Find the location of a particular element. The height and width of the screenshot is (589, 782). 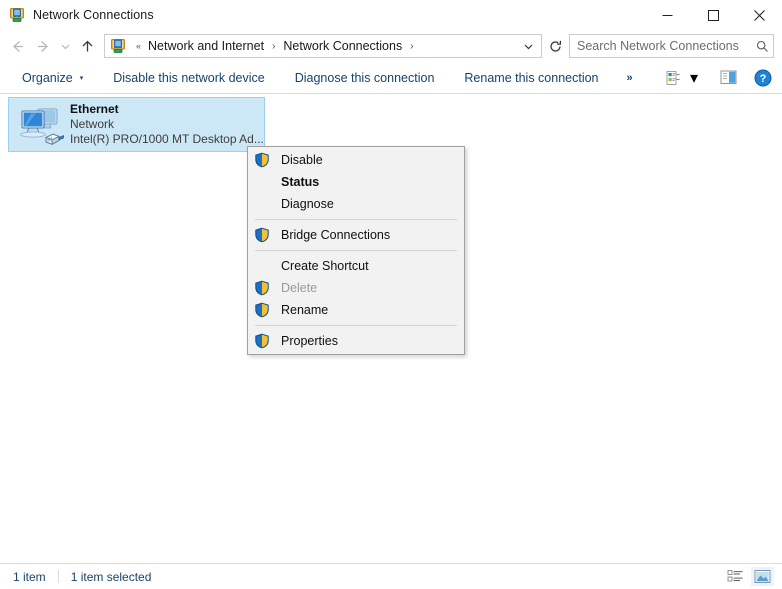

search-icon is located at coordinates (762, 46).